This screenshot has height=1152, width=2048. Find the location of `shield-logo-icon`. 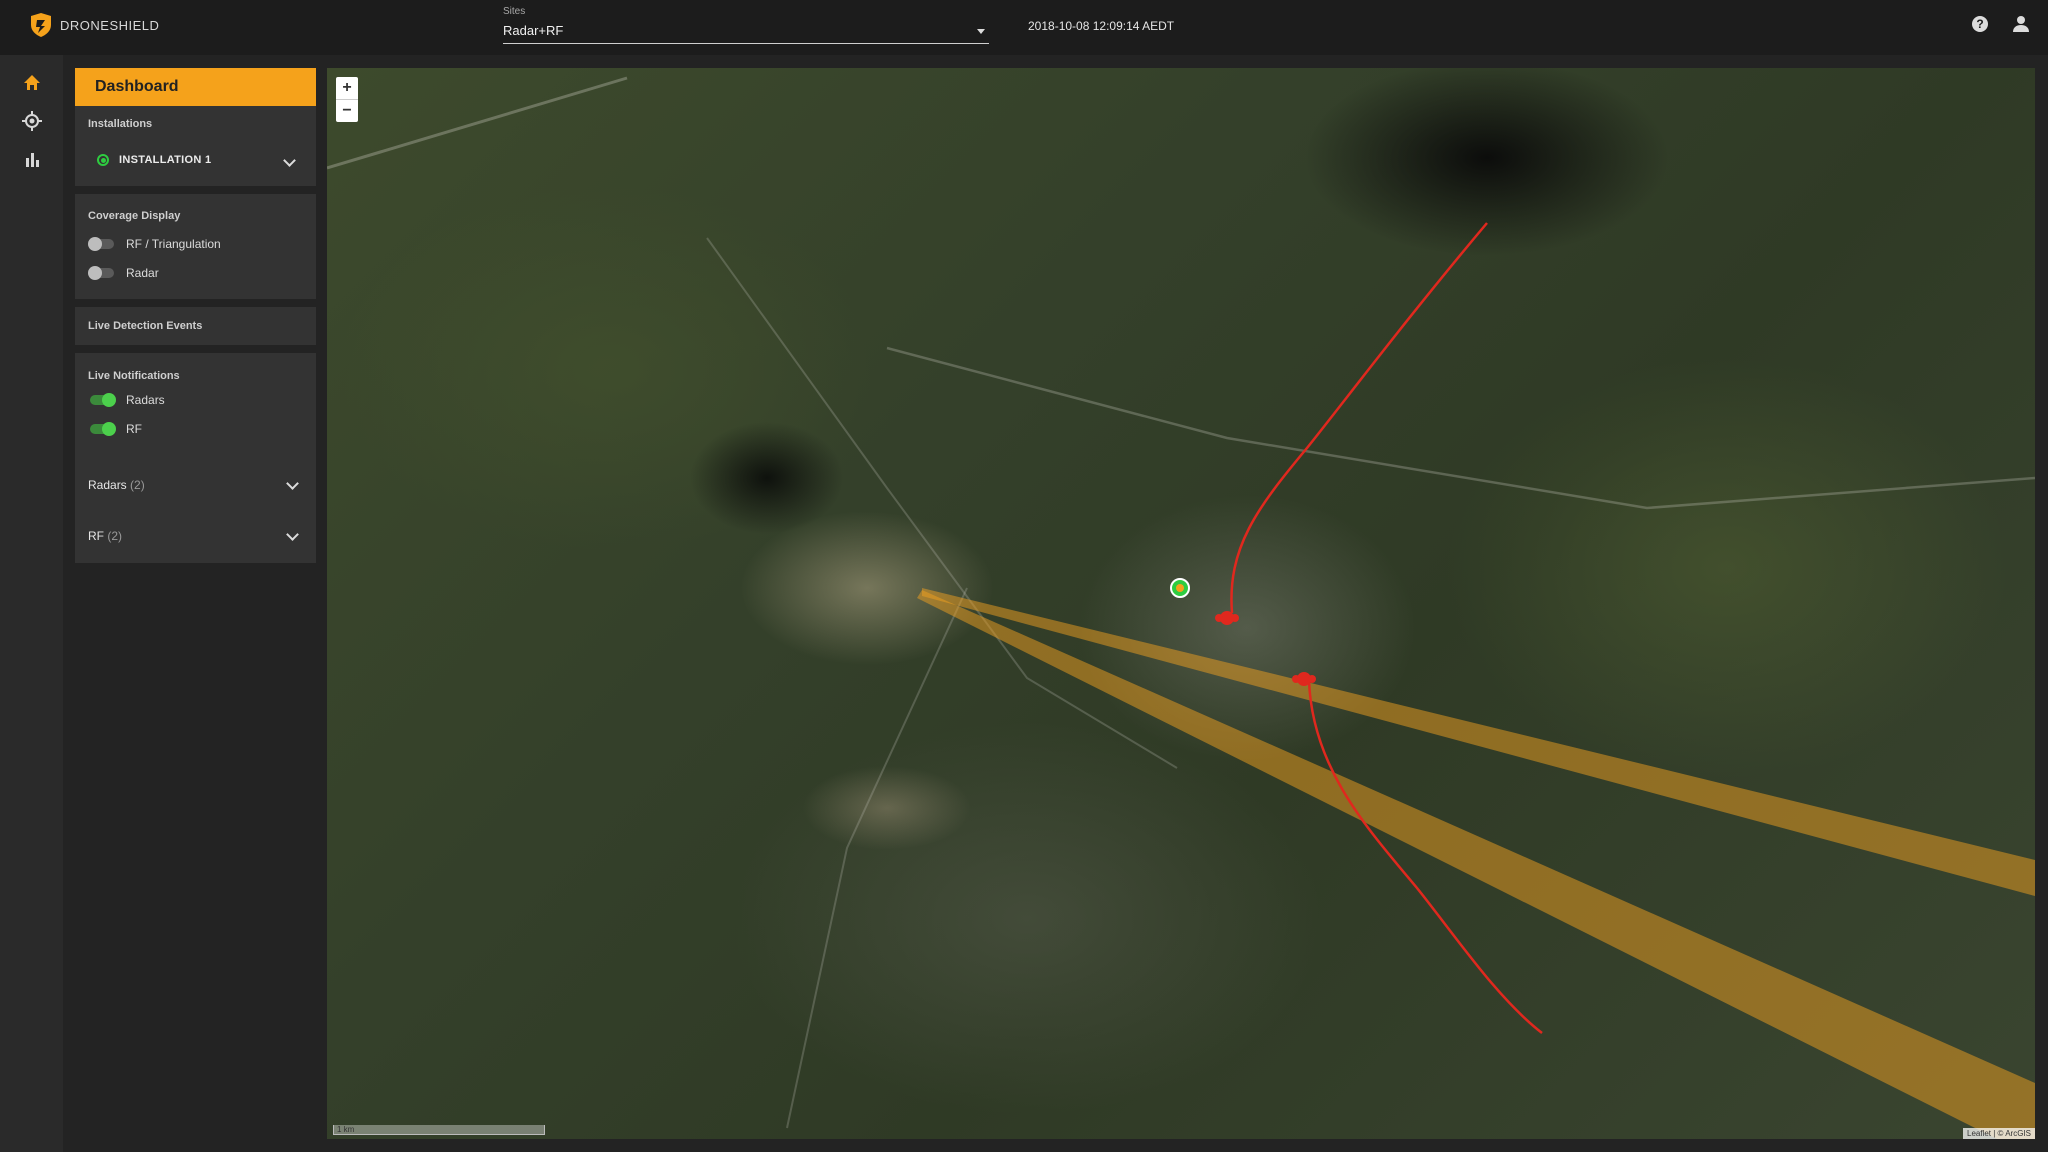

shield-logo-icon is located at coordinates (41, 25).